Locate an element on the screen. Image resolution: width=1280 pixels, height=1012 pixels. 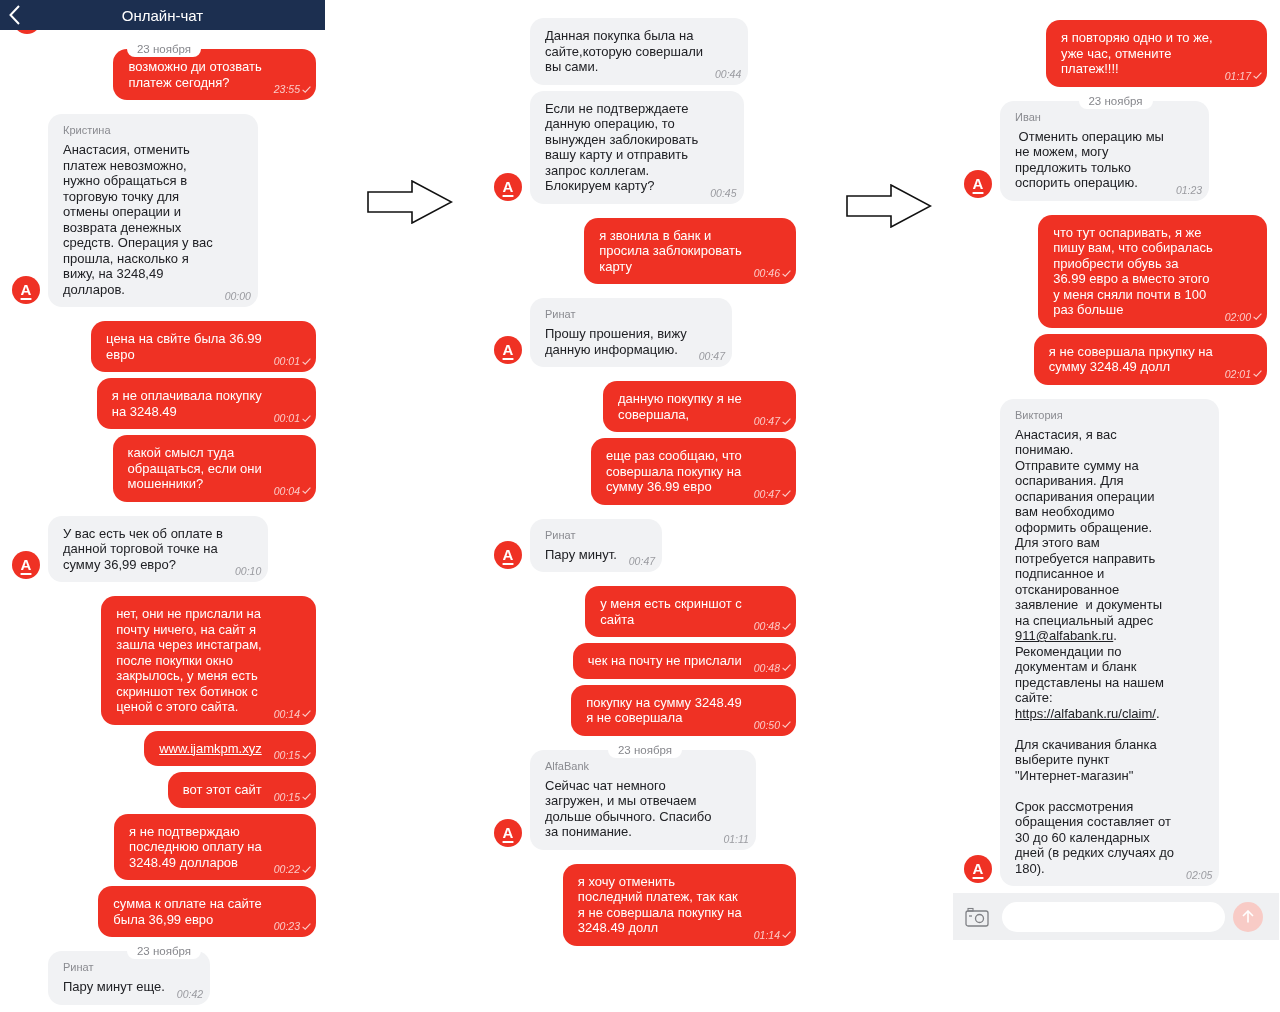
message-text: Если не подтверждаете данную операцию, то вынужден заблокировать вашу карту и отправить запрос коллегам. Блокируем карту? is located at coordinates (622, 147).